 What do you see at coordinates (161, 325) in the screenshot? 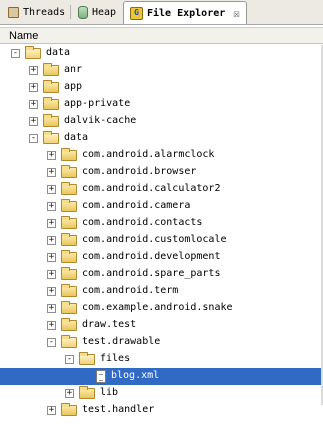
I see `folder-row: + draw.test` at bounding box center [161, 325].